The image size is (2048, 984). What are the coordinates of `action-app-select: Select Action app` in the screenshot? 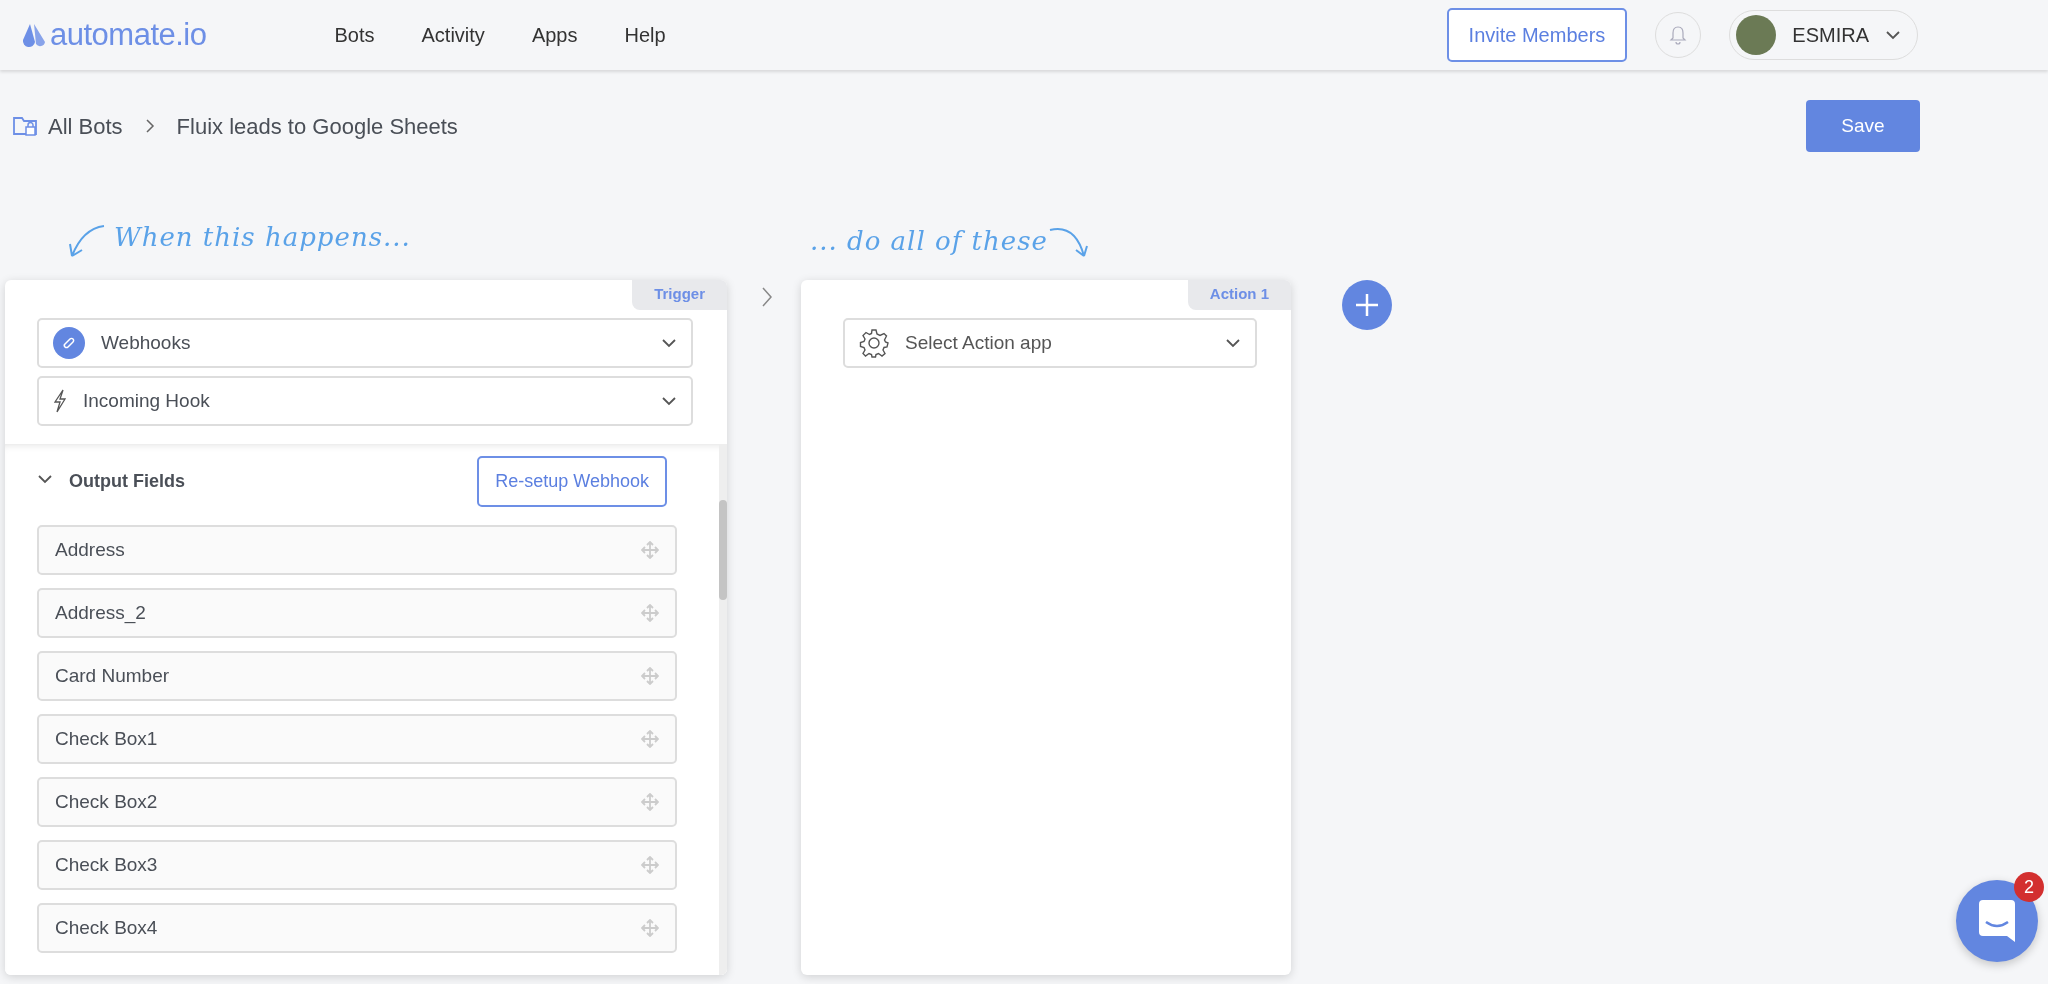 It's located at (1050, 343).